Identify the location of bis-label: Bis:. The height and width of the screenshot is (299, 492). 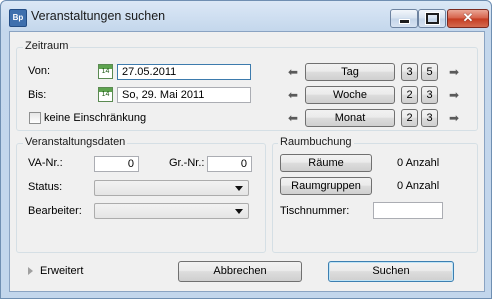
(37, 95).